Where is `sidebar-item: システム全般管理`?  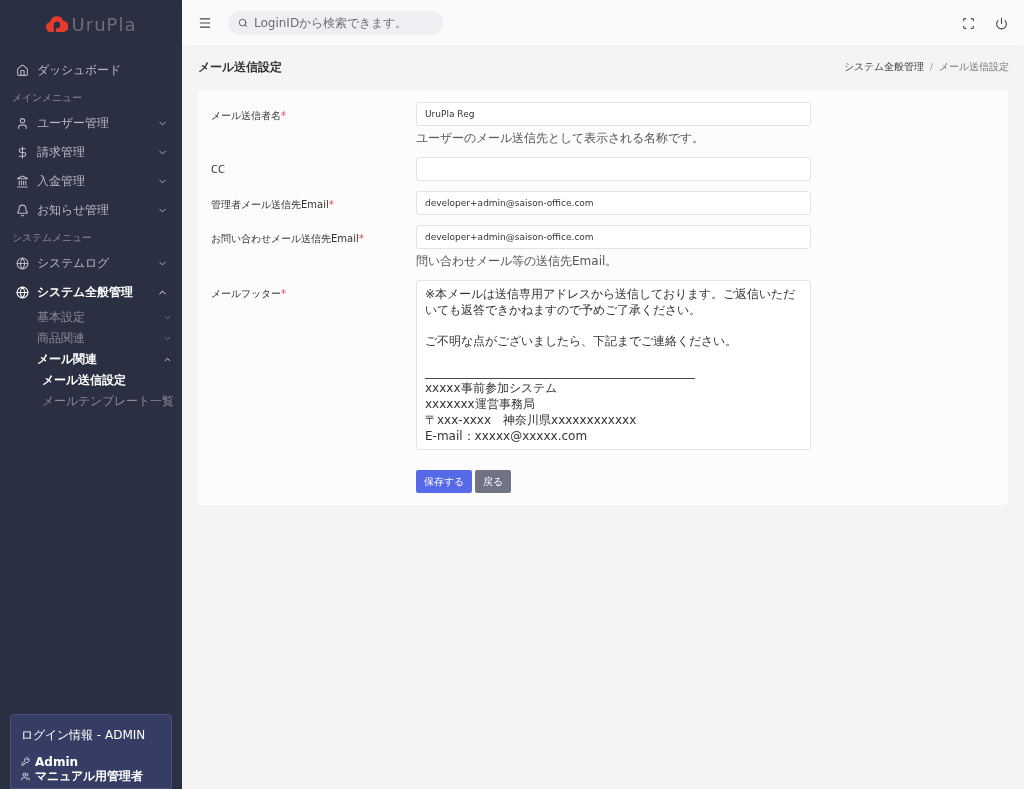 sidebar-item: システム全般管理 is located at coordinates (91, 292).